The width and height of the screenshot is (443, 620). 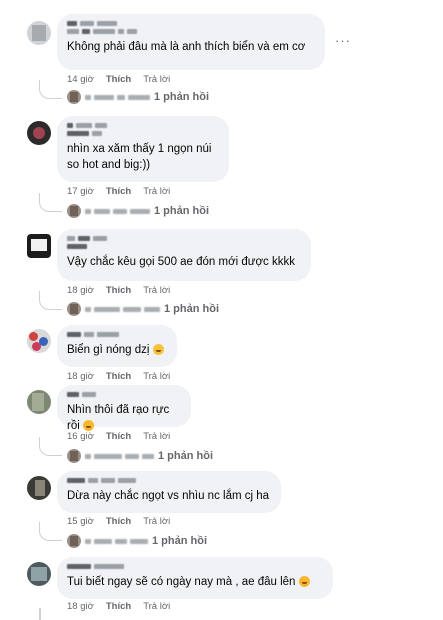 I want to click on comment-actions: 15 giờ Thích Trả lời, so click(x=118, y=521).